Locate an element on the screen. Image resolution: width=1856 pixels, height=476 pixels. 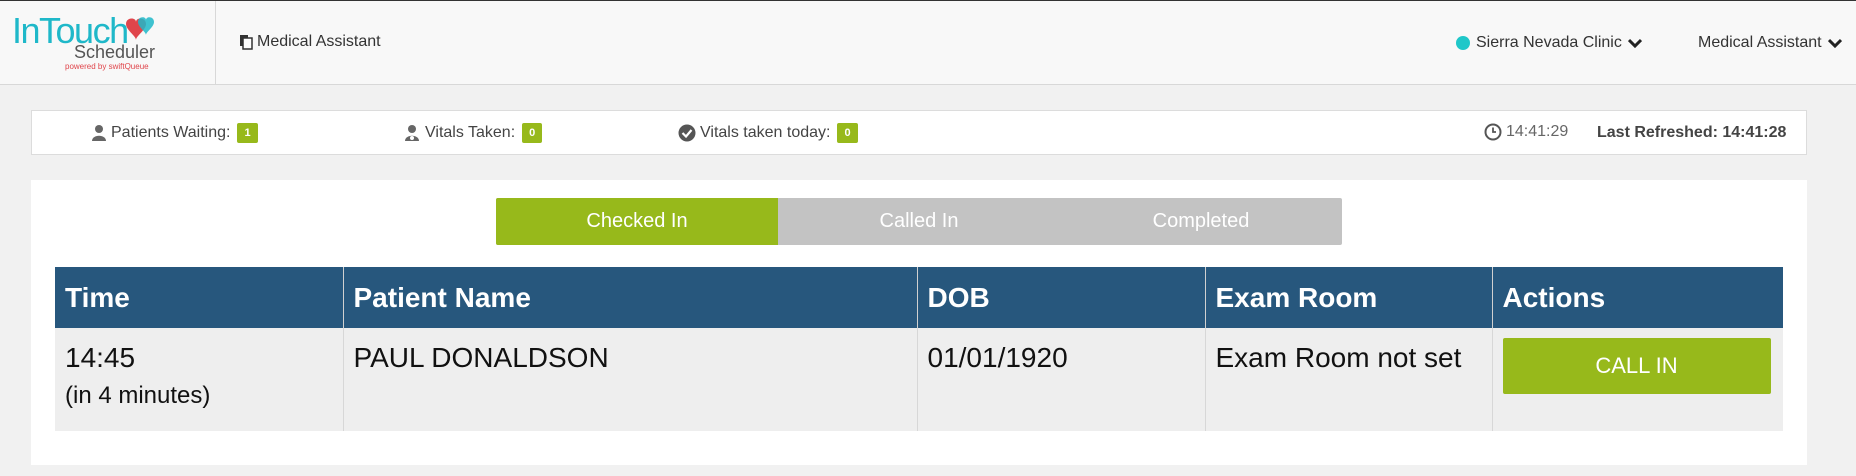
queue-tabs: Checked In Called In Completed is located at coordinates (919, 221).